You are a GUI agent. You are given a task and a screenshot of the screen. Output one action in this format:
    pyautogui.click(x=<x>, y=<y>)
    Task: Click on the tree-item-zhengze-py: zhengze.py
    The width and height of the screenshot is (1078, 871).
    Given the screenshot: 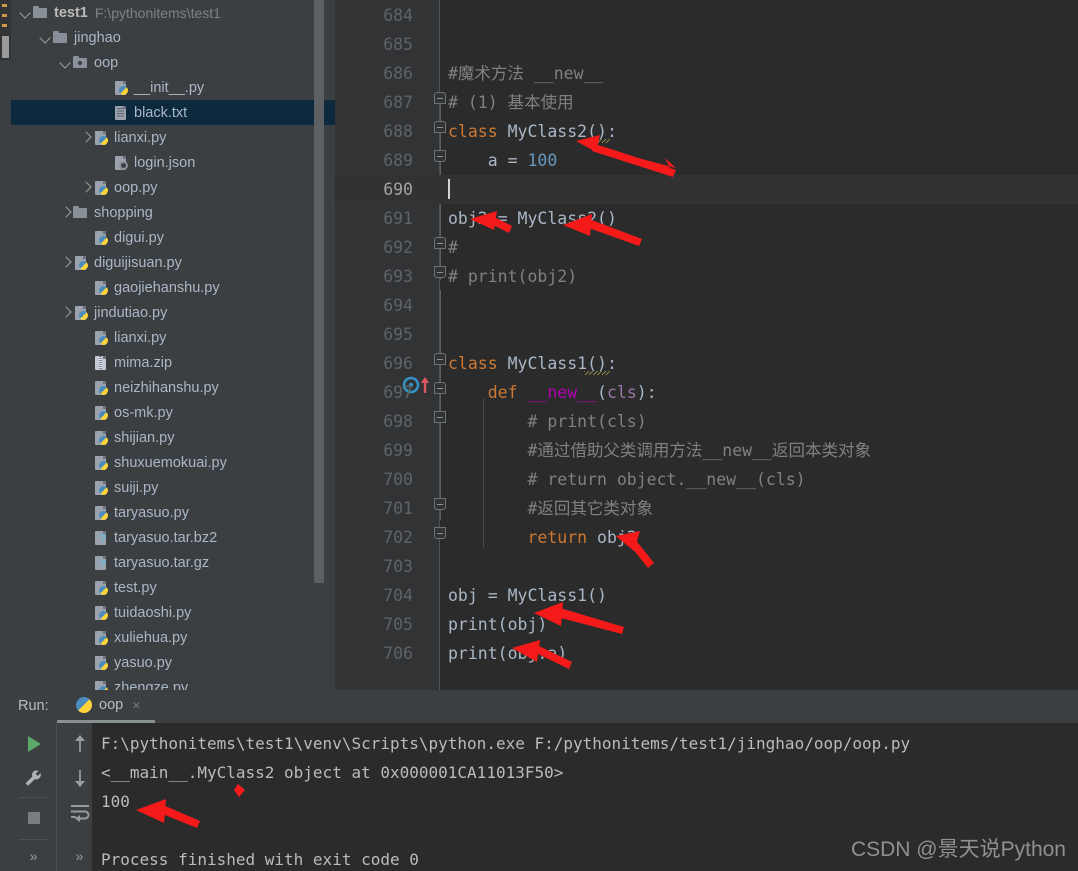 What is the action you would take?
    pyautogui.click(x=173, y=682)
    